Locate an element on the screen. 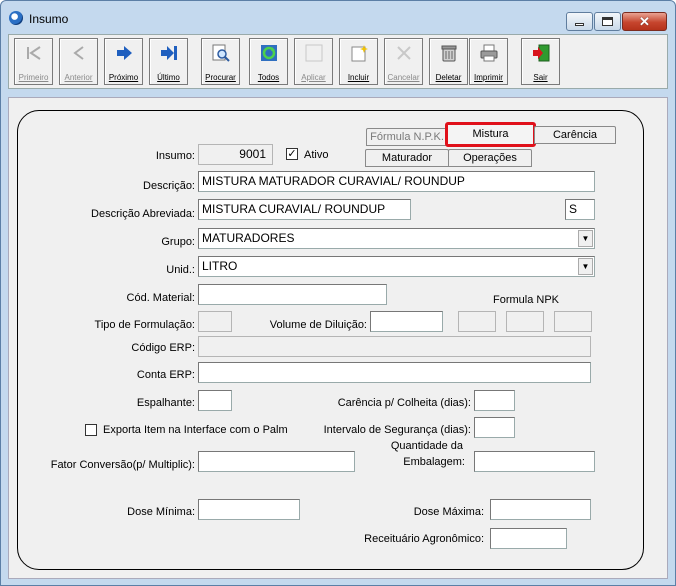 The width and height of the screenshot is (676, 586). carencia-colheita-field is located at coordinates (494, 400).